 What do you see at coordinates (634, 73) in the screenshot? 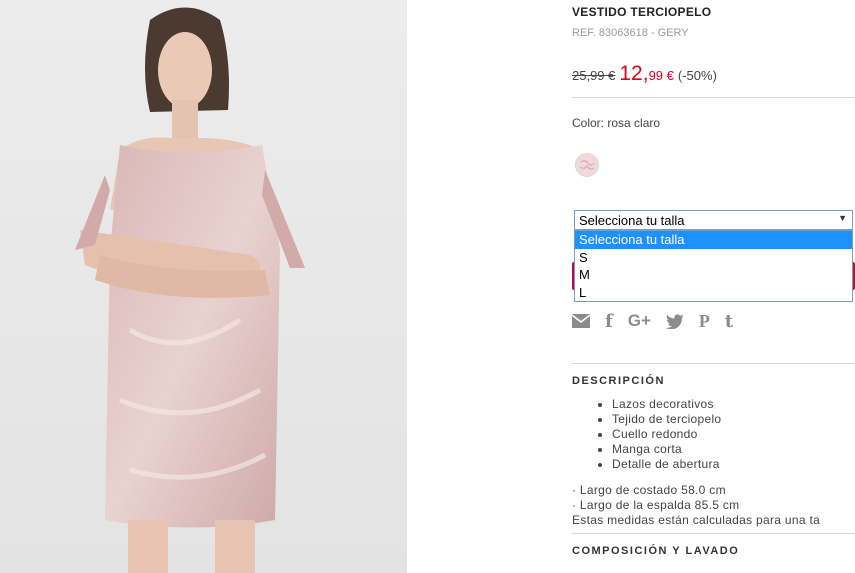
I see `sale-price-integer: 12,` at bounding box center [634, 73].